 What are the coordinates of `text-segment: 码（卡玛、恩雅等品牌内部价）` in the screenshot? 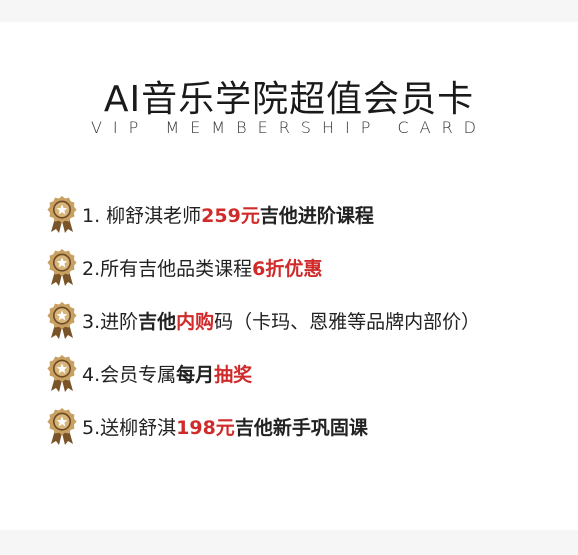 It's located at (347, 321).